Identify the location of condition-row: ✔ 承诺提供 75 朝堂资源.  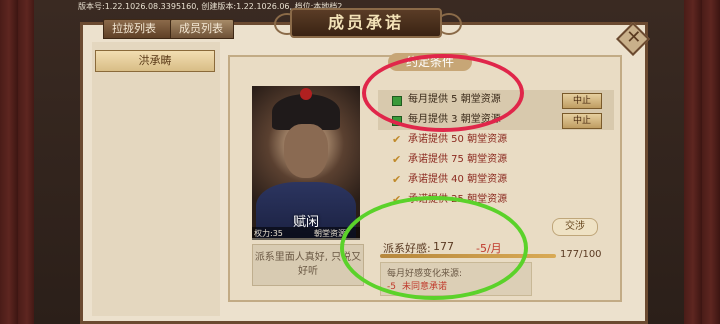
(496, 160).